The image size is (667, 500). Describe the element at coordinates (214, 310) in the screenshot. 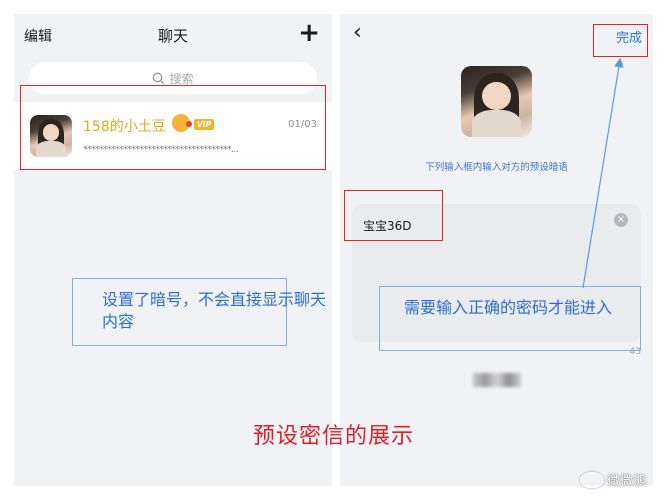

I see `left-annotation-text: 设置了暗号，不会直接显示聊天内容` at that location.